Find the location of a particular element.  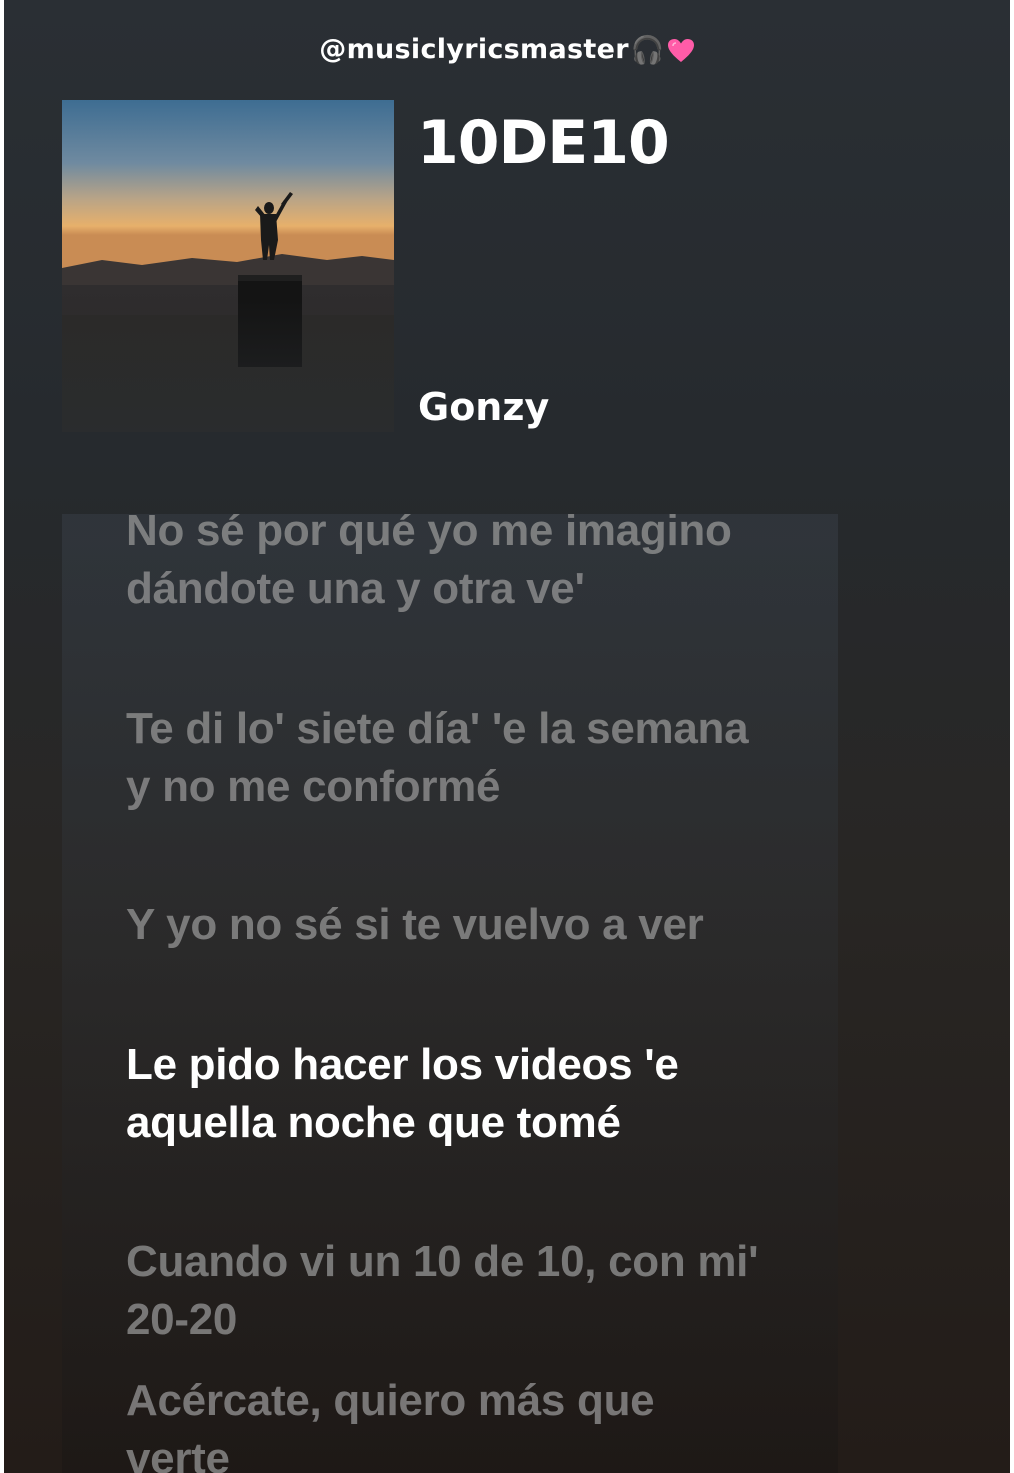

heart-icon is located at coordinates (680, 50).